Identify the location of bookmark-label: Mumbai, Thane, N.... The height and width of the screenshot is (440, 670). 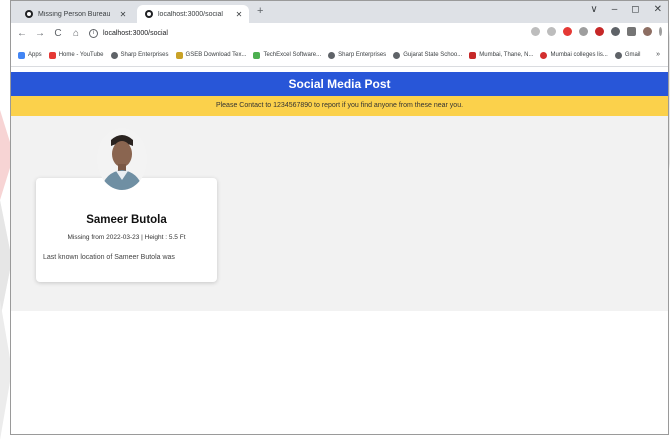
(506, 55).